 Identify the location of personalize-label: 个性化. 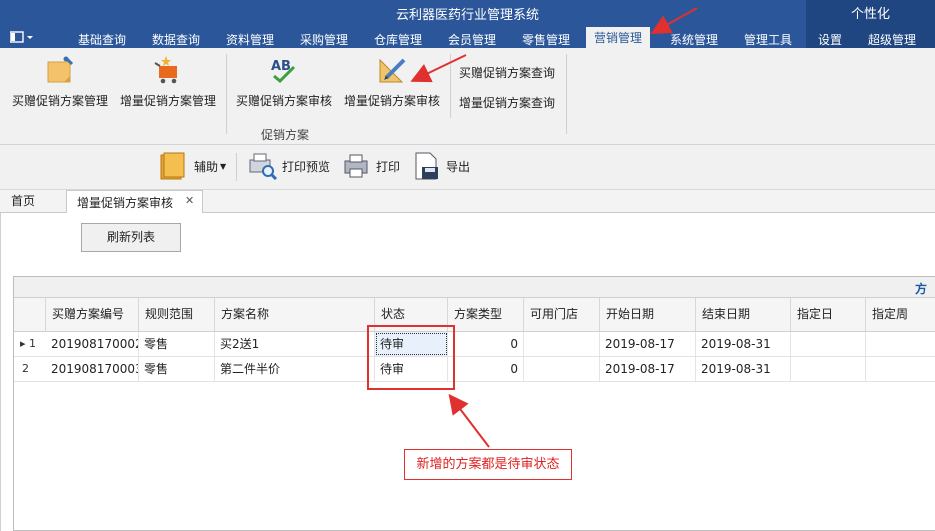
(870, 14).